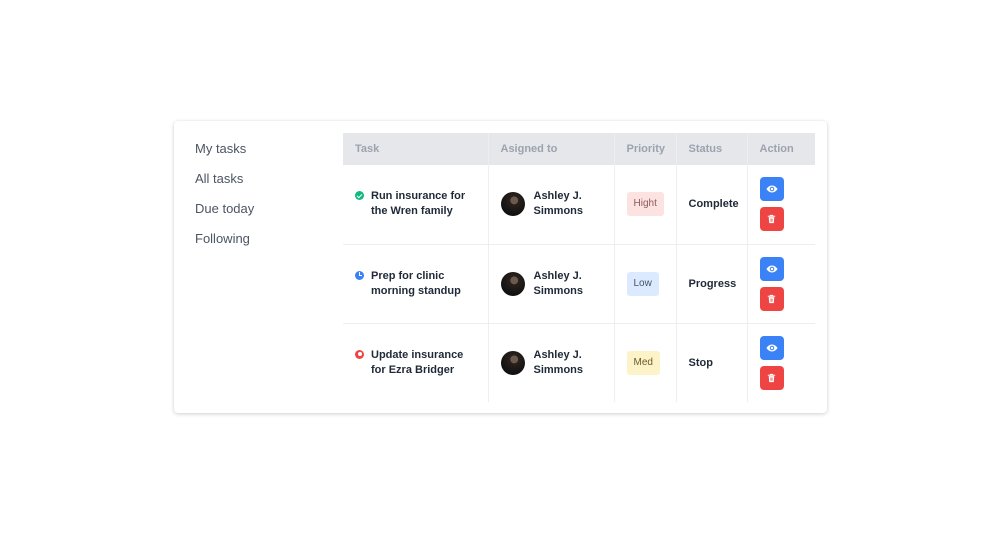 Image resolution: width=1000 pixels, height=535 pixels. I want to click on status-cell: Stop, so click(711, 362).